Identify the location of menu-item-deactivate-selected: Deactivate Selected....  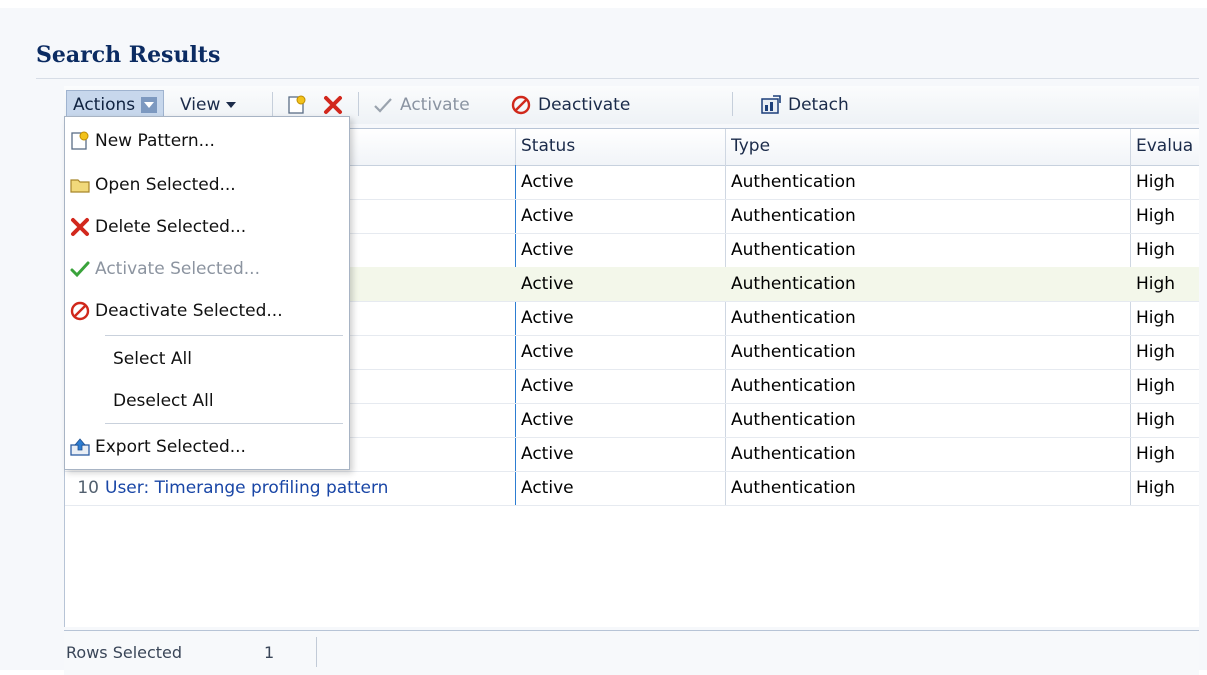
(207, 311).